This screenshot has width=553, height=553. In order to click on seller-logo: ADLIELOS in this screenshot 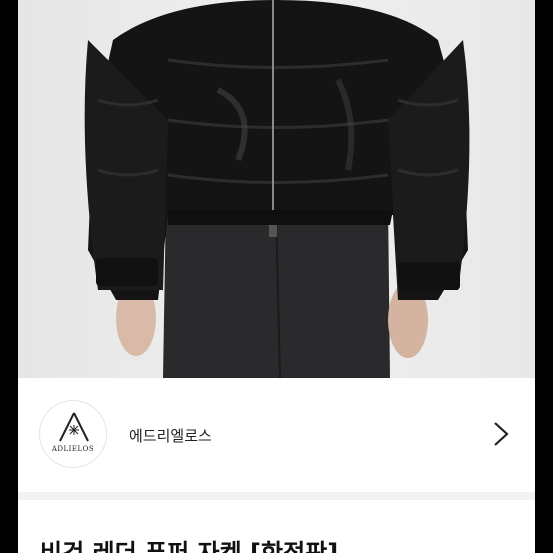, I will do `click(73, 434)`.